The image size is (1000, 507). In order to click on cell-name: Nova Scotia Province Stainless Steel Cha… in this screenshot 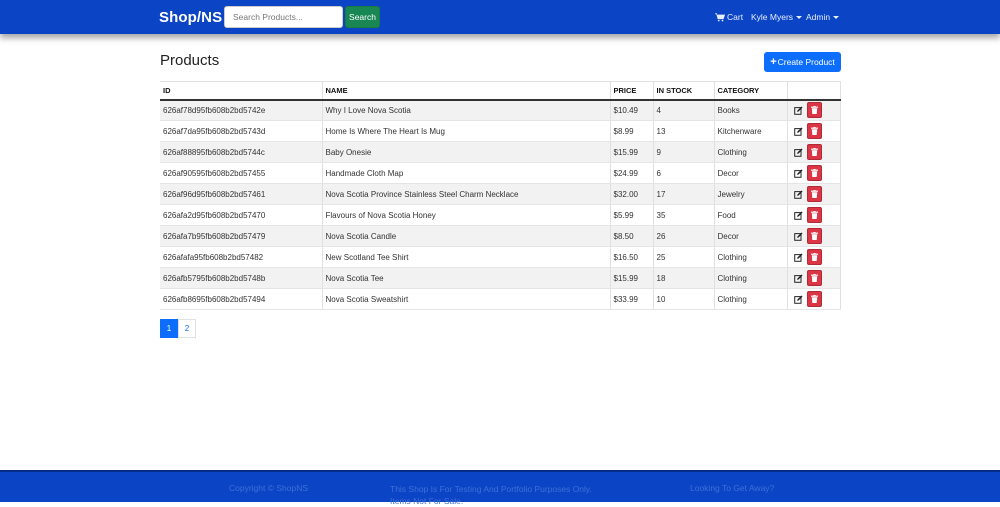, I will do `click(466, 194)`.